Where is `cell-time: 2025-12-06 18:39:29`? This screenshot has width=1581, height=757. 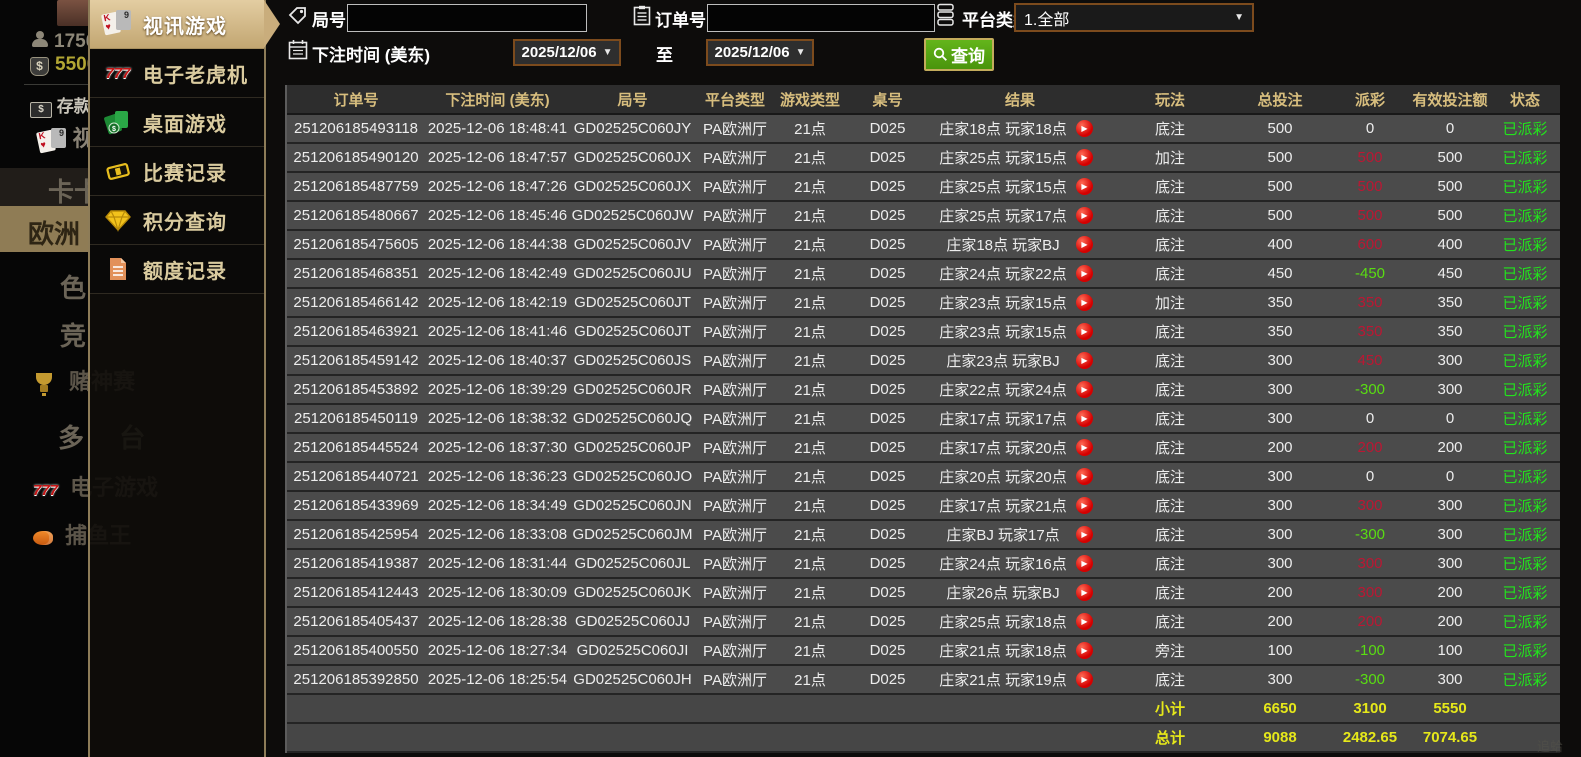 cell-time: 2025-12-06 18:39:29 is located at coordinates (497, 389).